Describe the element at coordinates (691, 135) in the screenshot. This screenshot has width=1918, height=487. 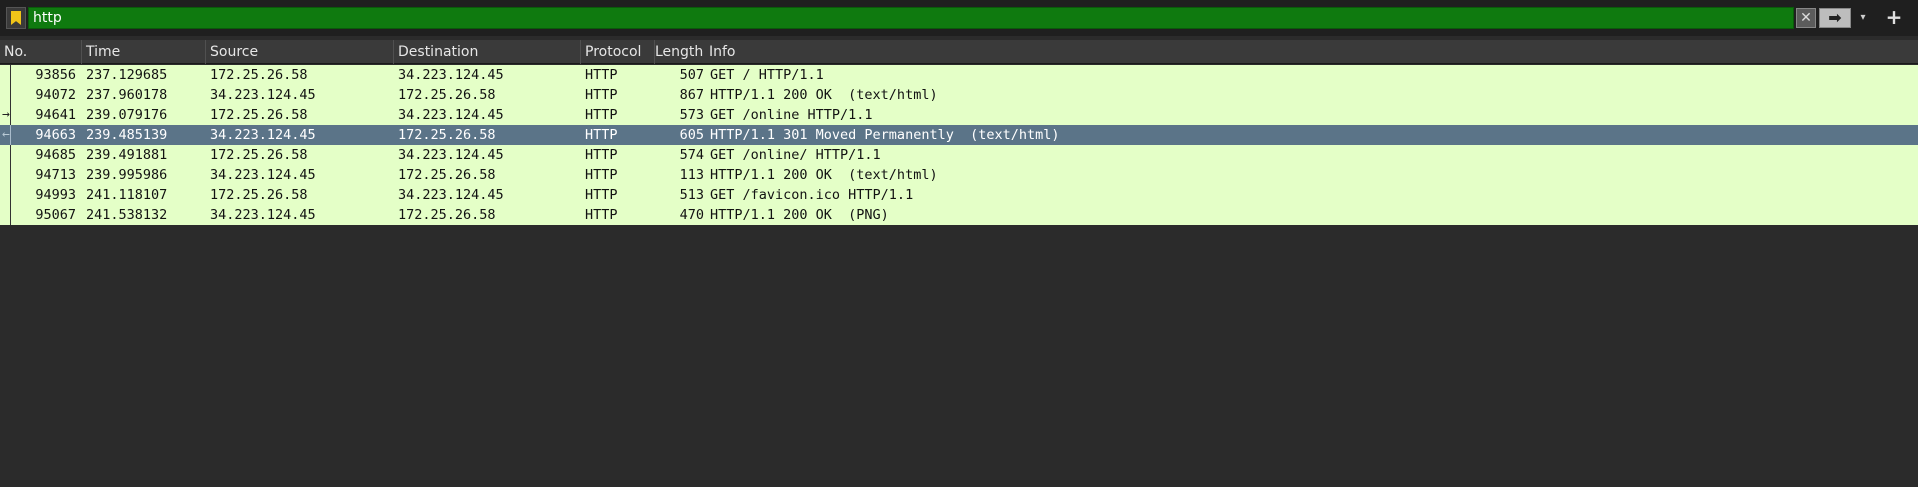
I see `packet-length: 605` at that location.